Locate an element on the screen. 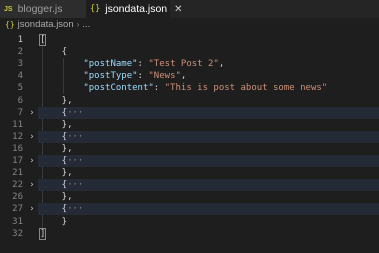 This screenshot has width=379, height=253. code-line: 2 { is located at coordinates (189, 52).